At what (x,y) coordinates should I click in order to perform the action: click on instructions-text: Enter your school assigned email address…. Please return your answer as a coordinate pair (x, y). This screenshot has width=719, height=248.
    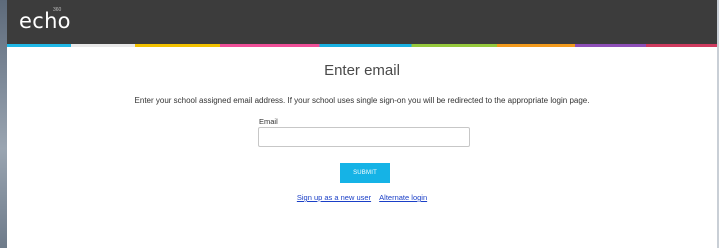
    Looking at the image, I should click on (362, 100).